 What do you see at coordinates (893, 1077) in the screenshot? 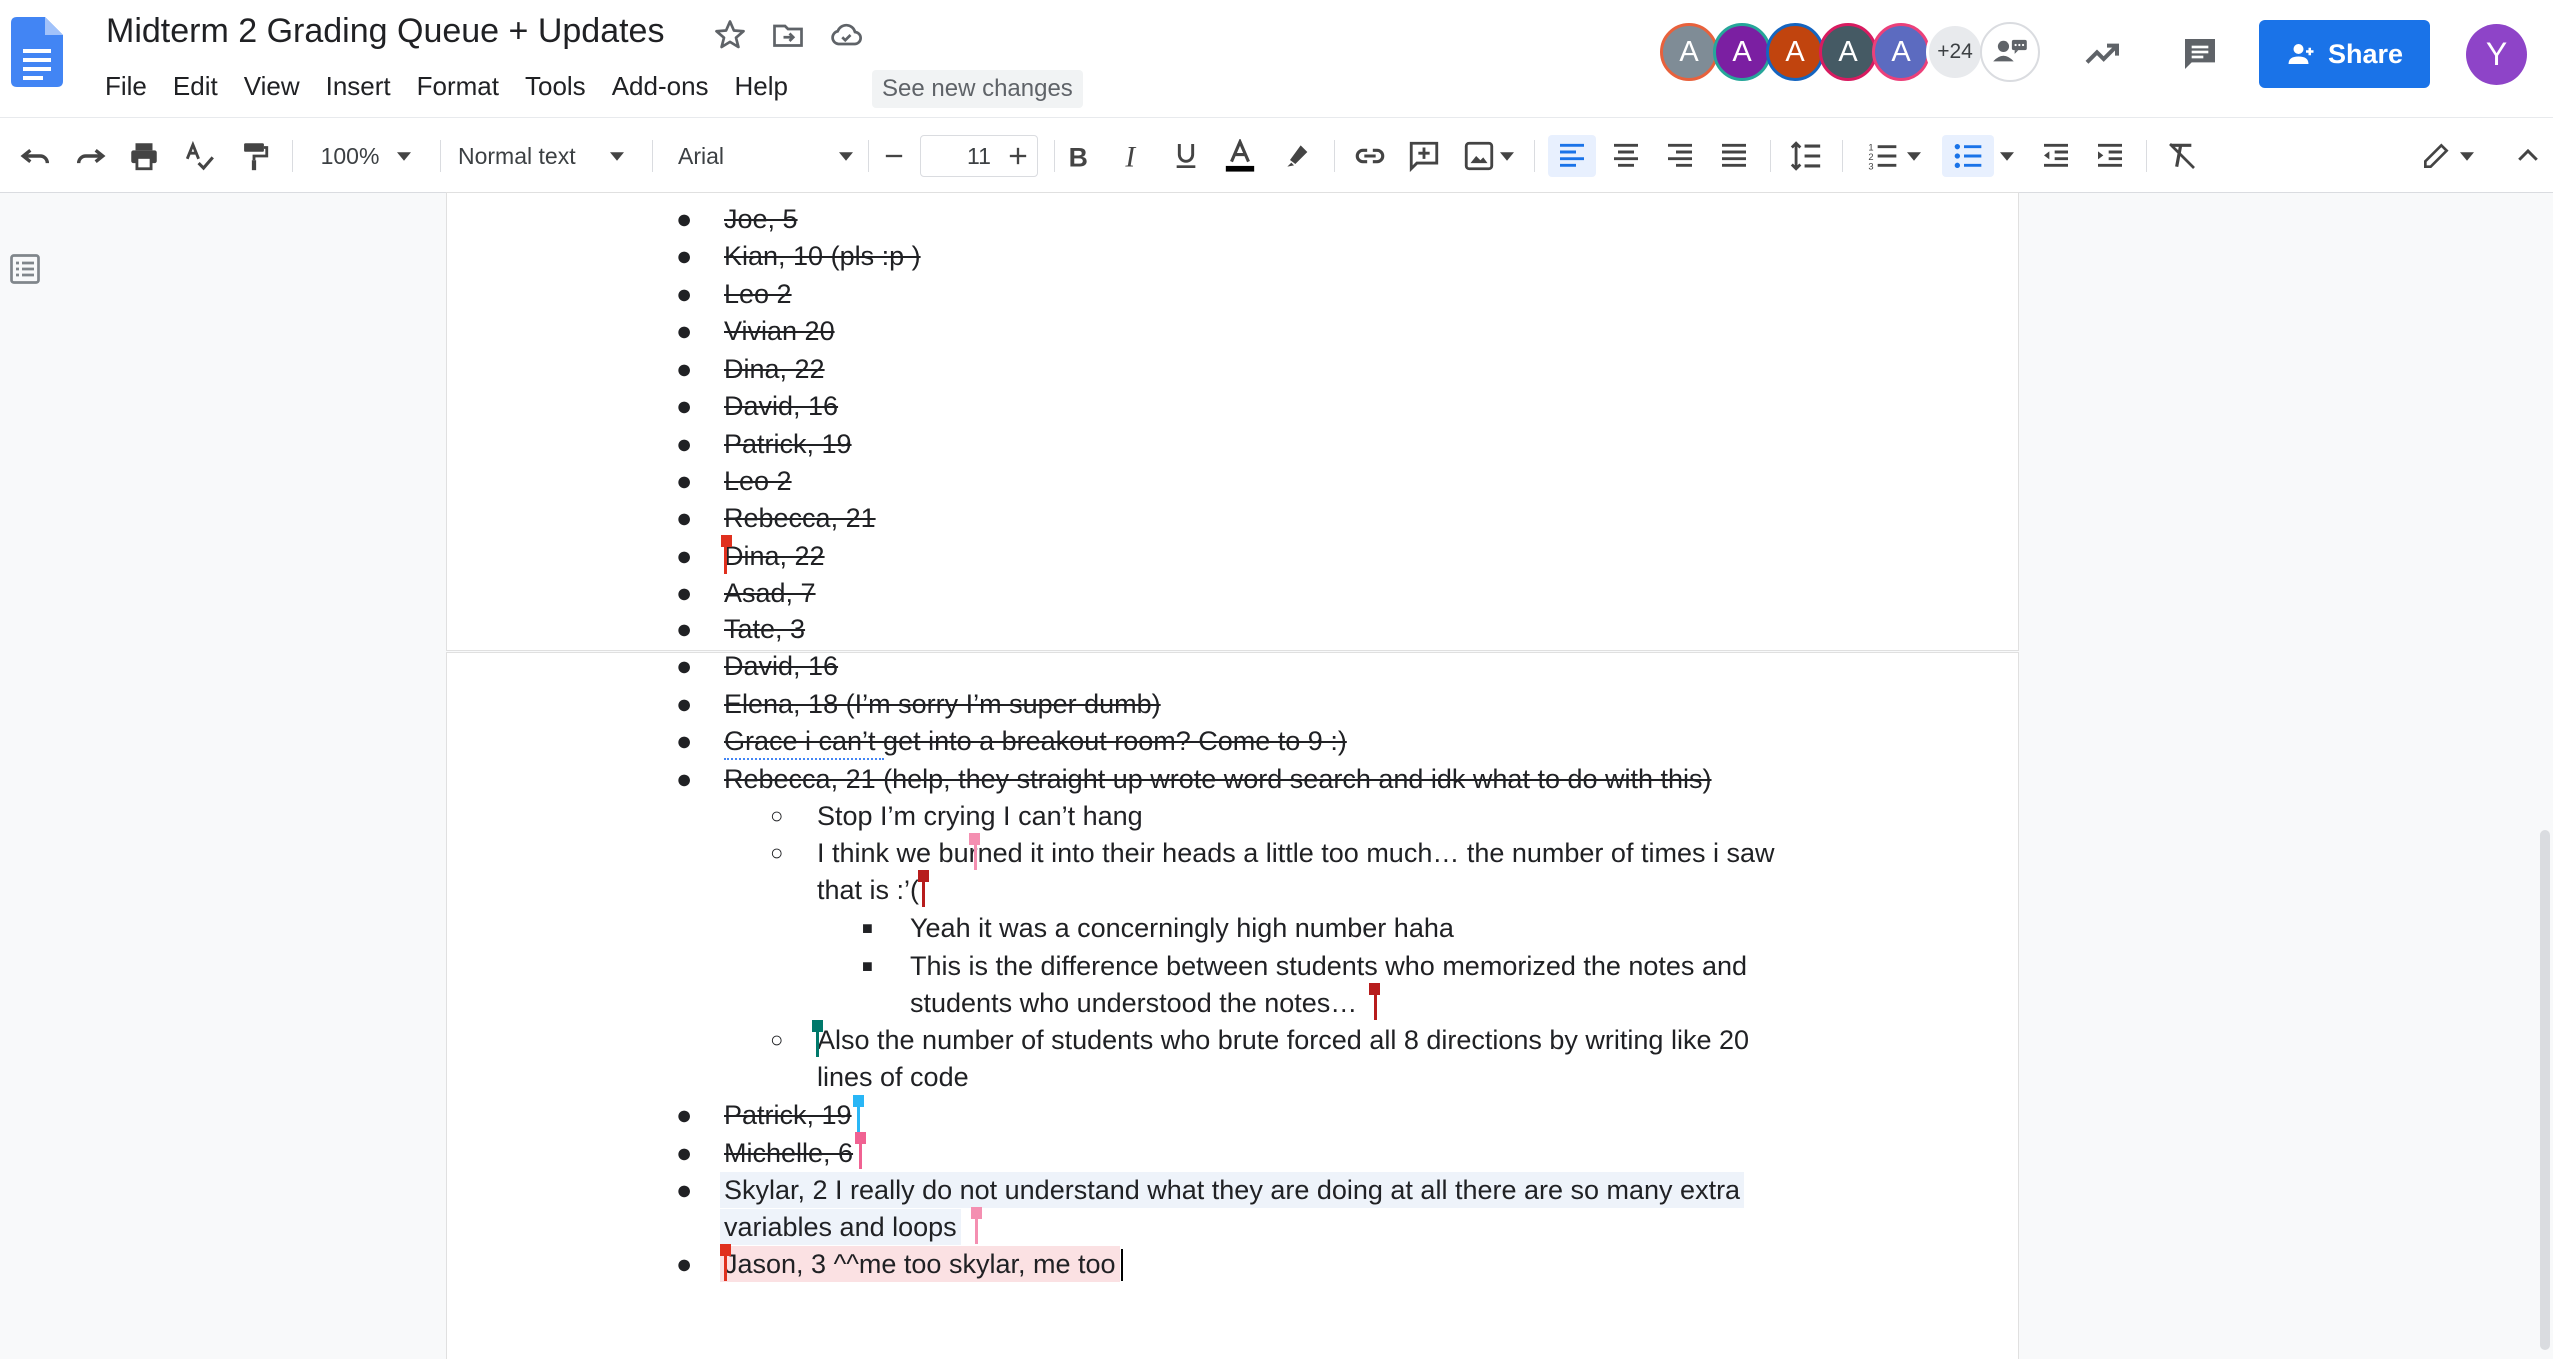
I see `list-item-continuation: lines of code` at bounding box center [893, 1077].